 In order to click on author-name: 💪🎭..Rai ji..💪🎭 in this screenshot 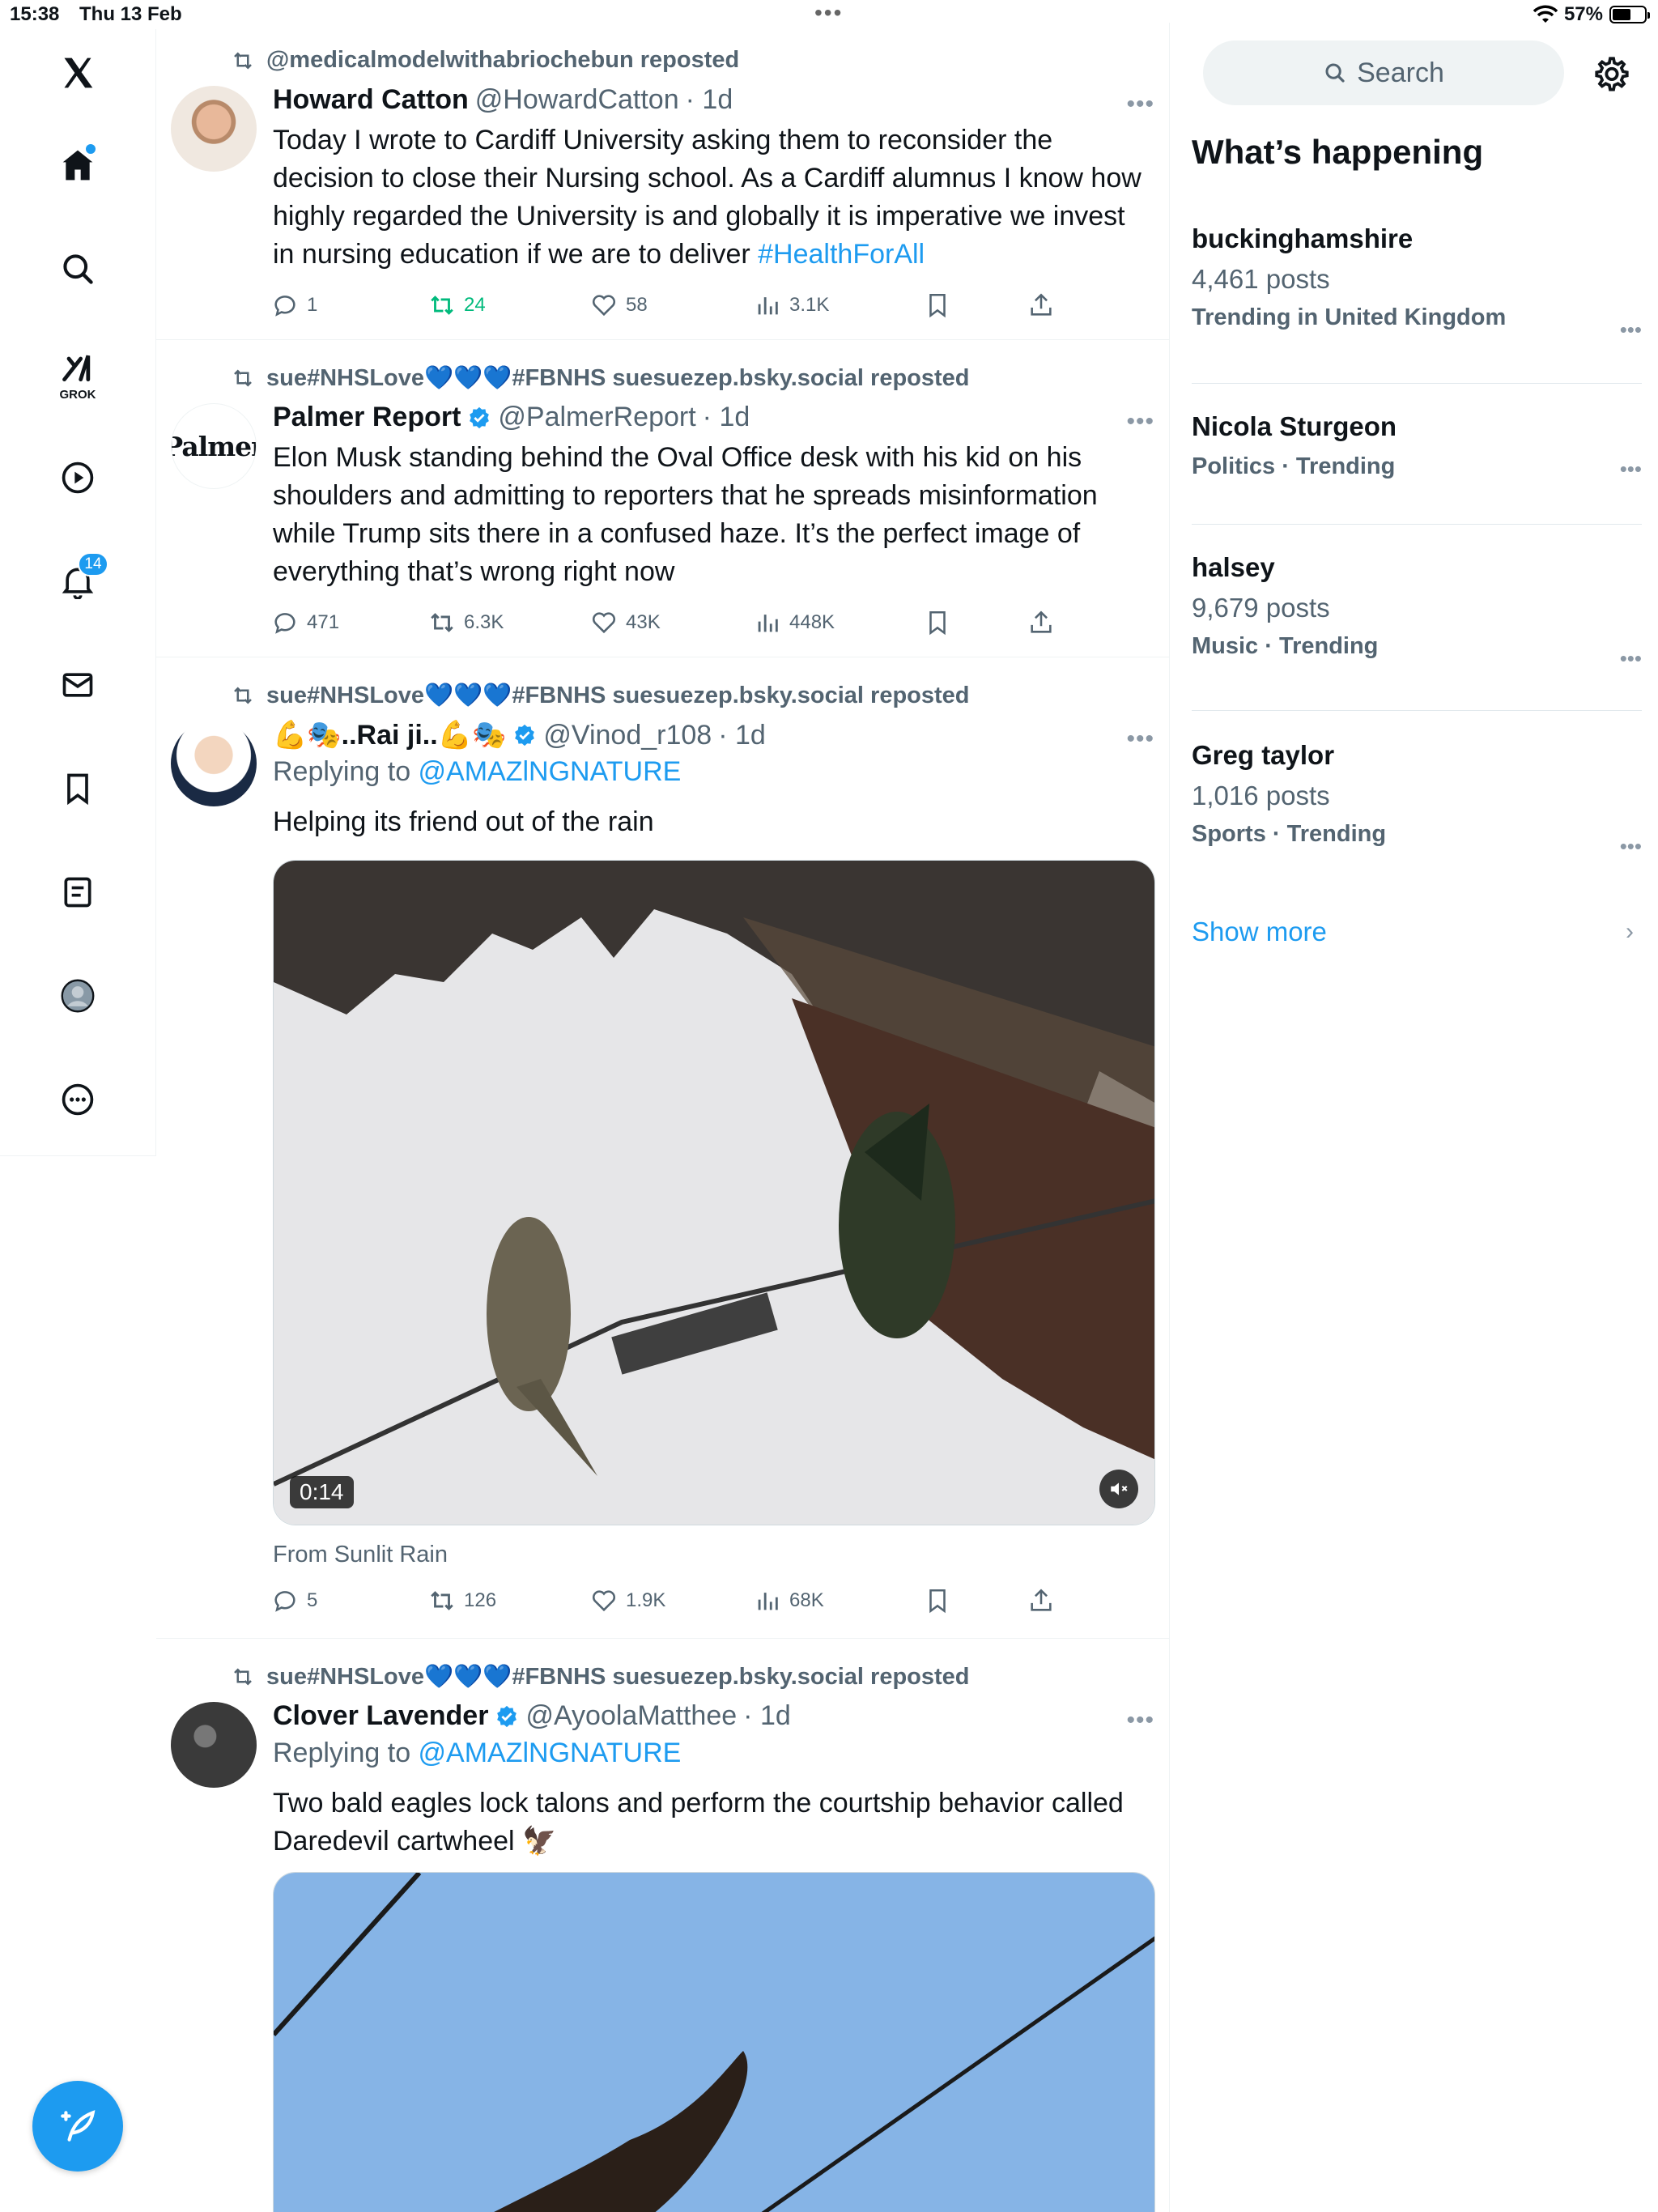, I will do `click(389, 735)`.